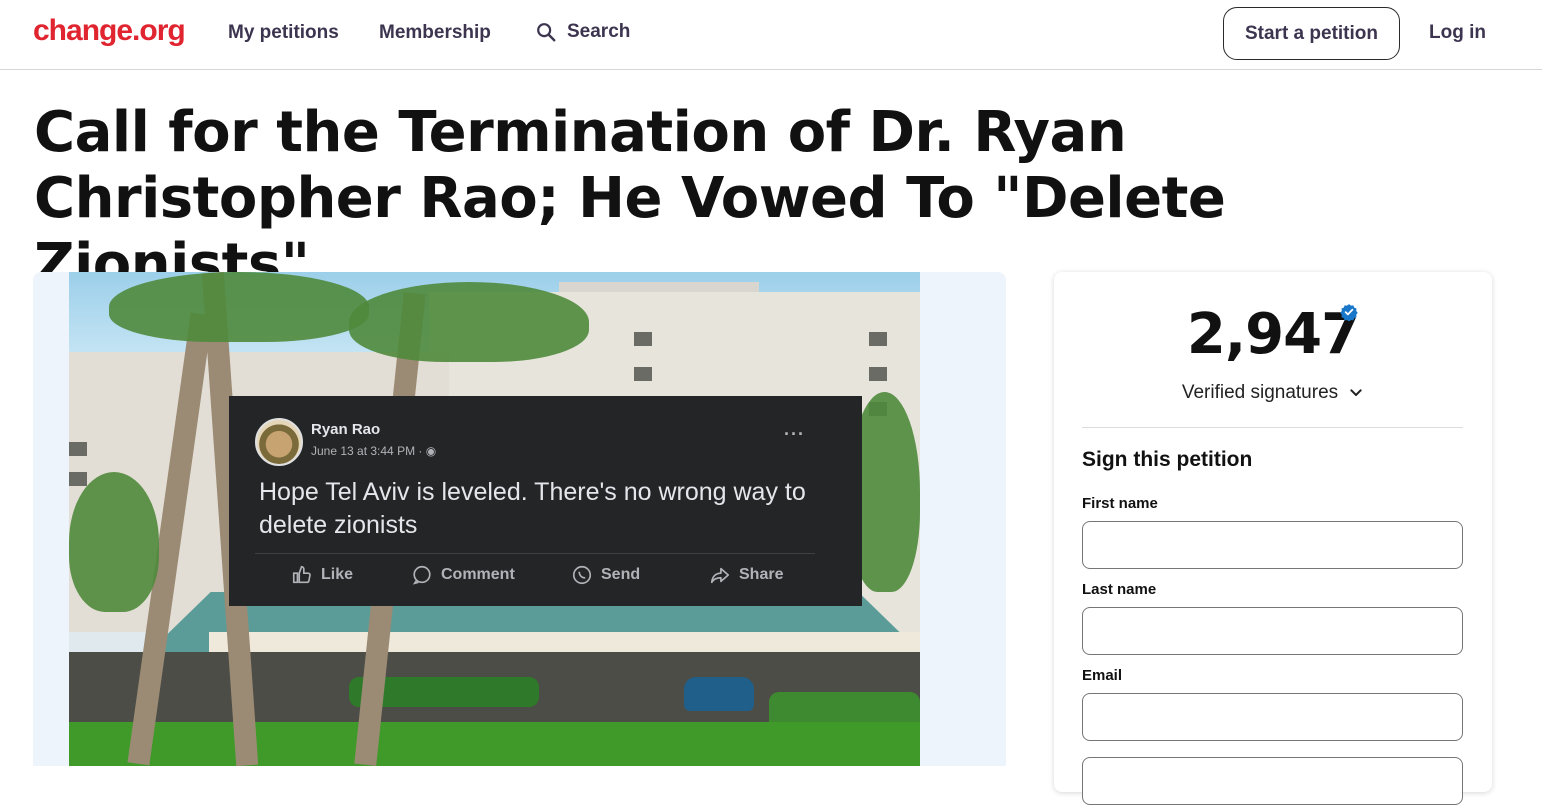  Describe the element at coordinates (1273, 334) in the screenshot. I see `signature-count: 2,947` at that location.